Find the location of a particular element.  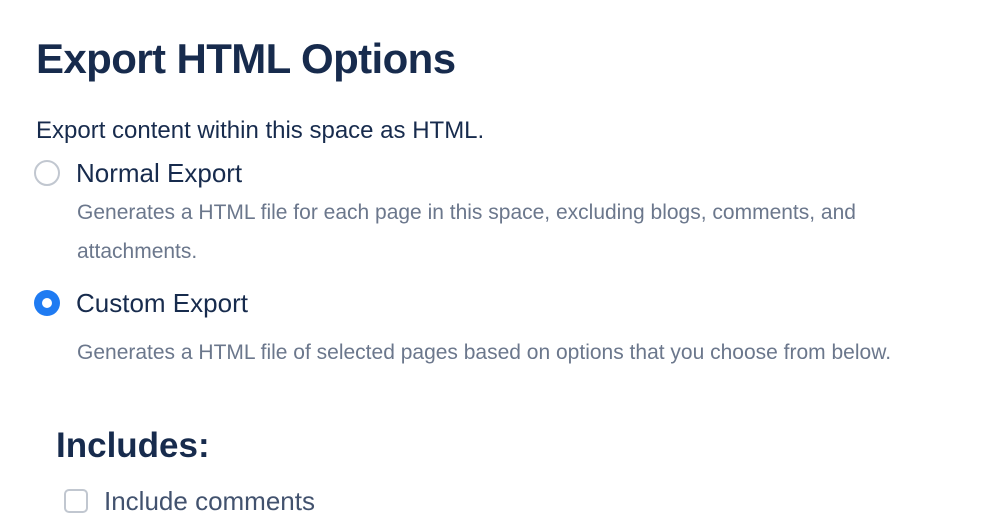

custom-export-radio is located at coordinates (47, 303).